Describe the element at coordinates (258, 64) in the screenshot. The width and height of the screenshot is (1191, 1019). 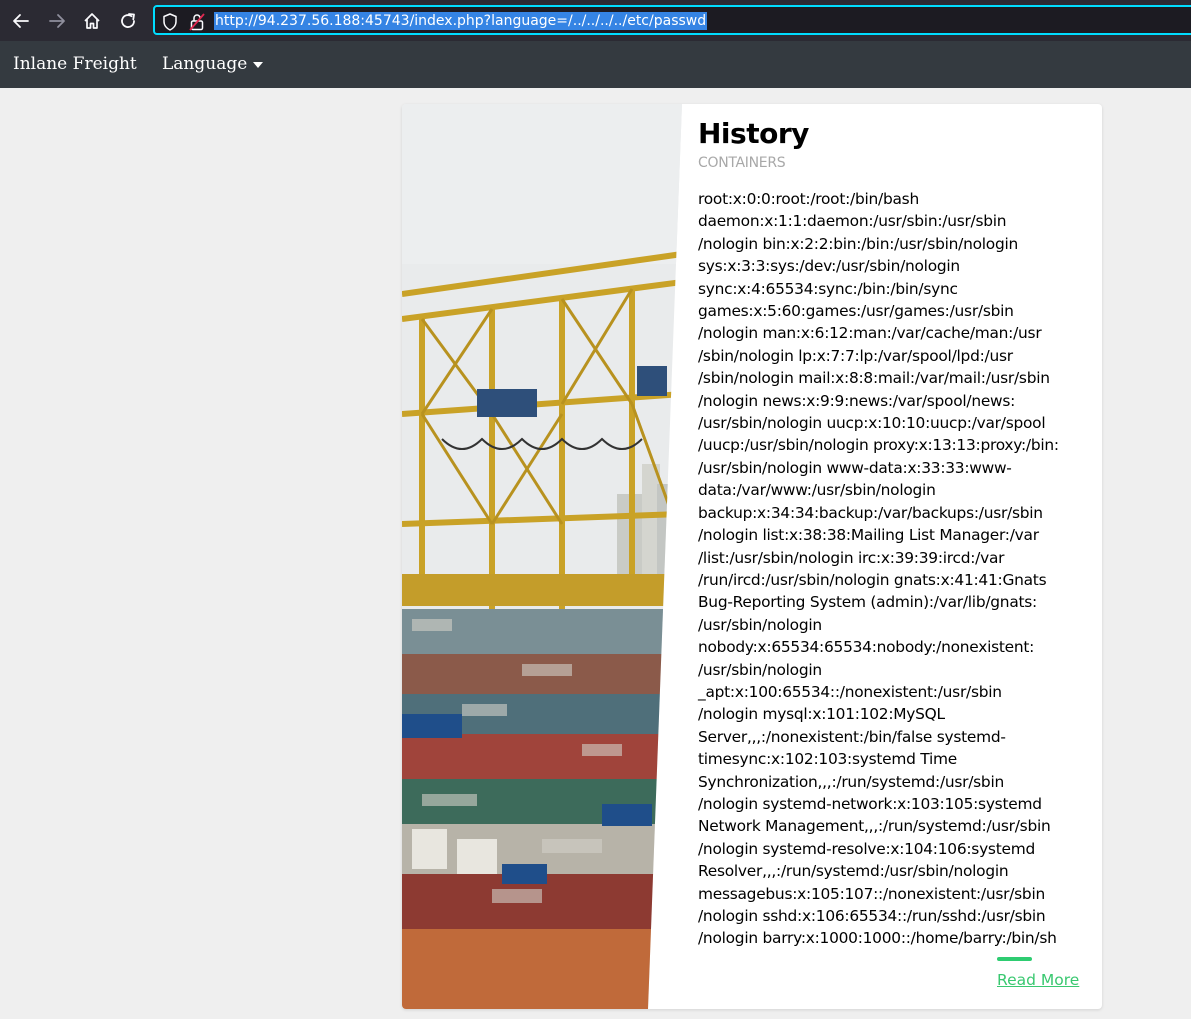
I see `caret-down-icon` at that location.